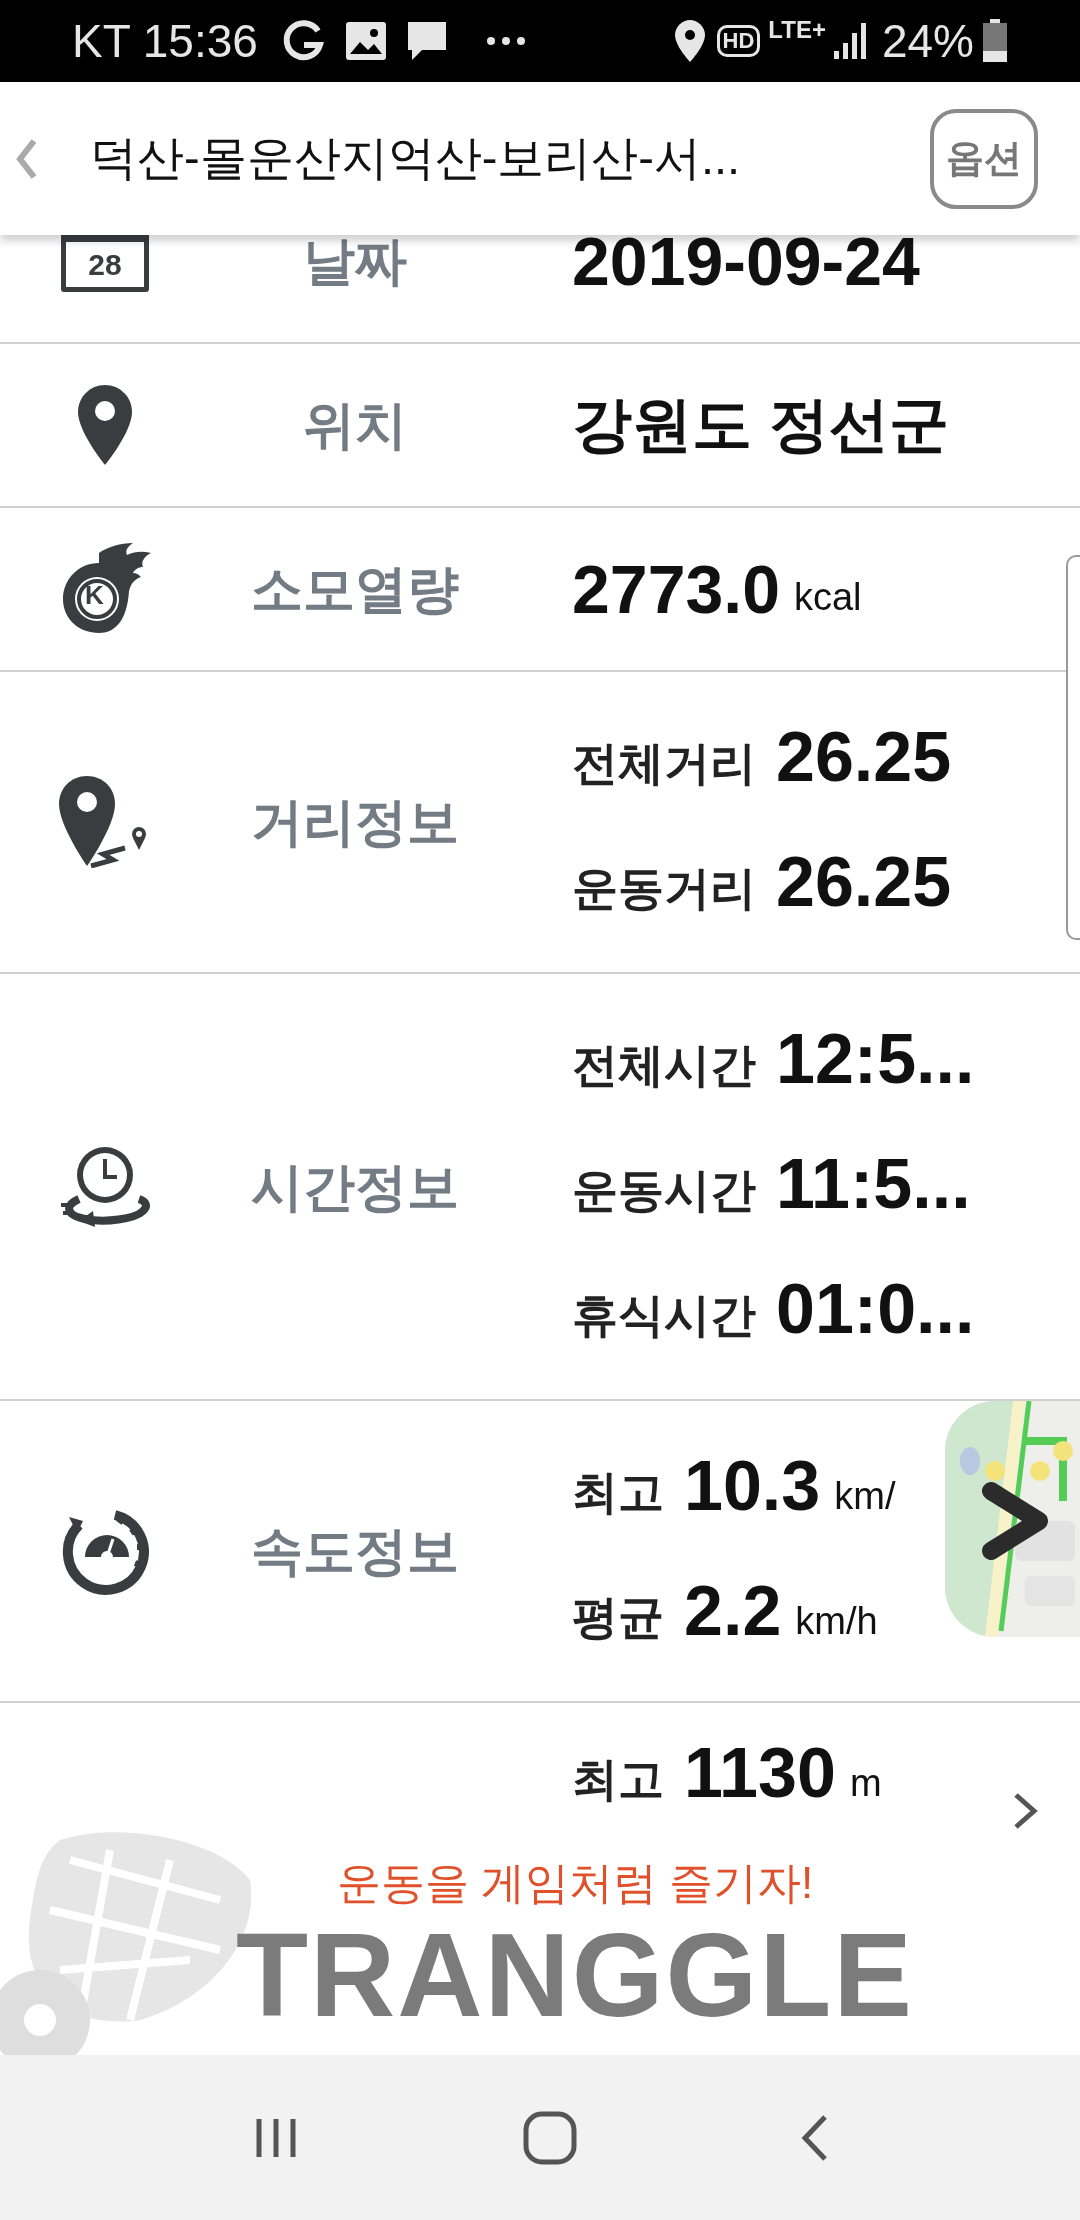 Image resolution: width=1080 pixels, height=2220 pixels. What do you see at coordinates (105, 263) in the screenshot?
I see `calendar-icon: 28` at bounding box center [105, 263].